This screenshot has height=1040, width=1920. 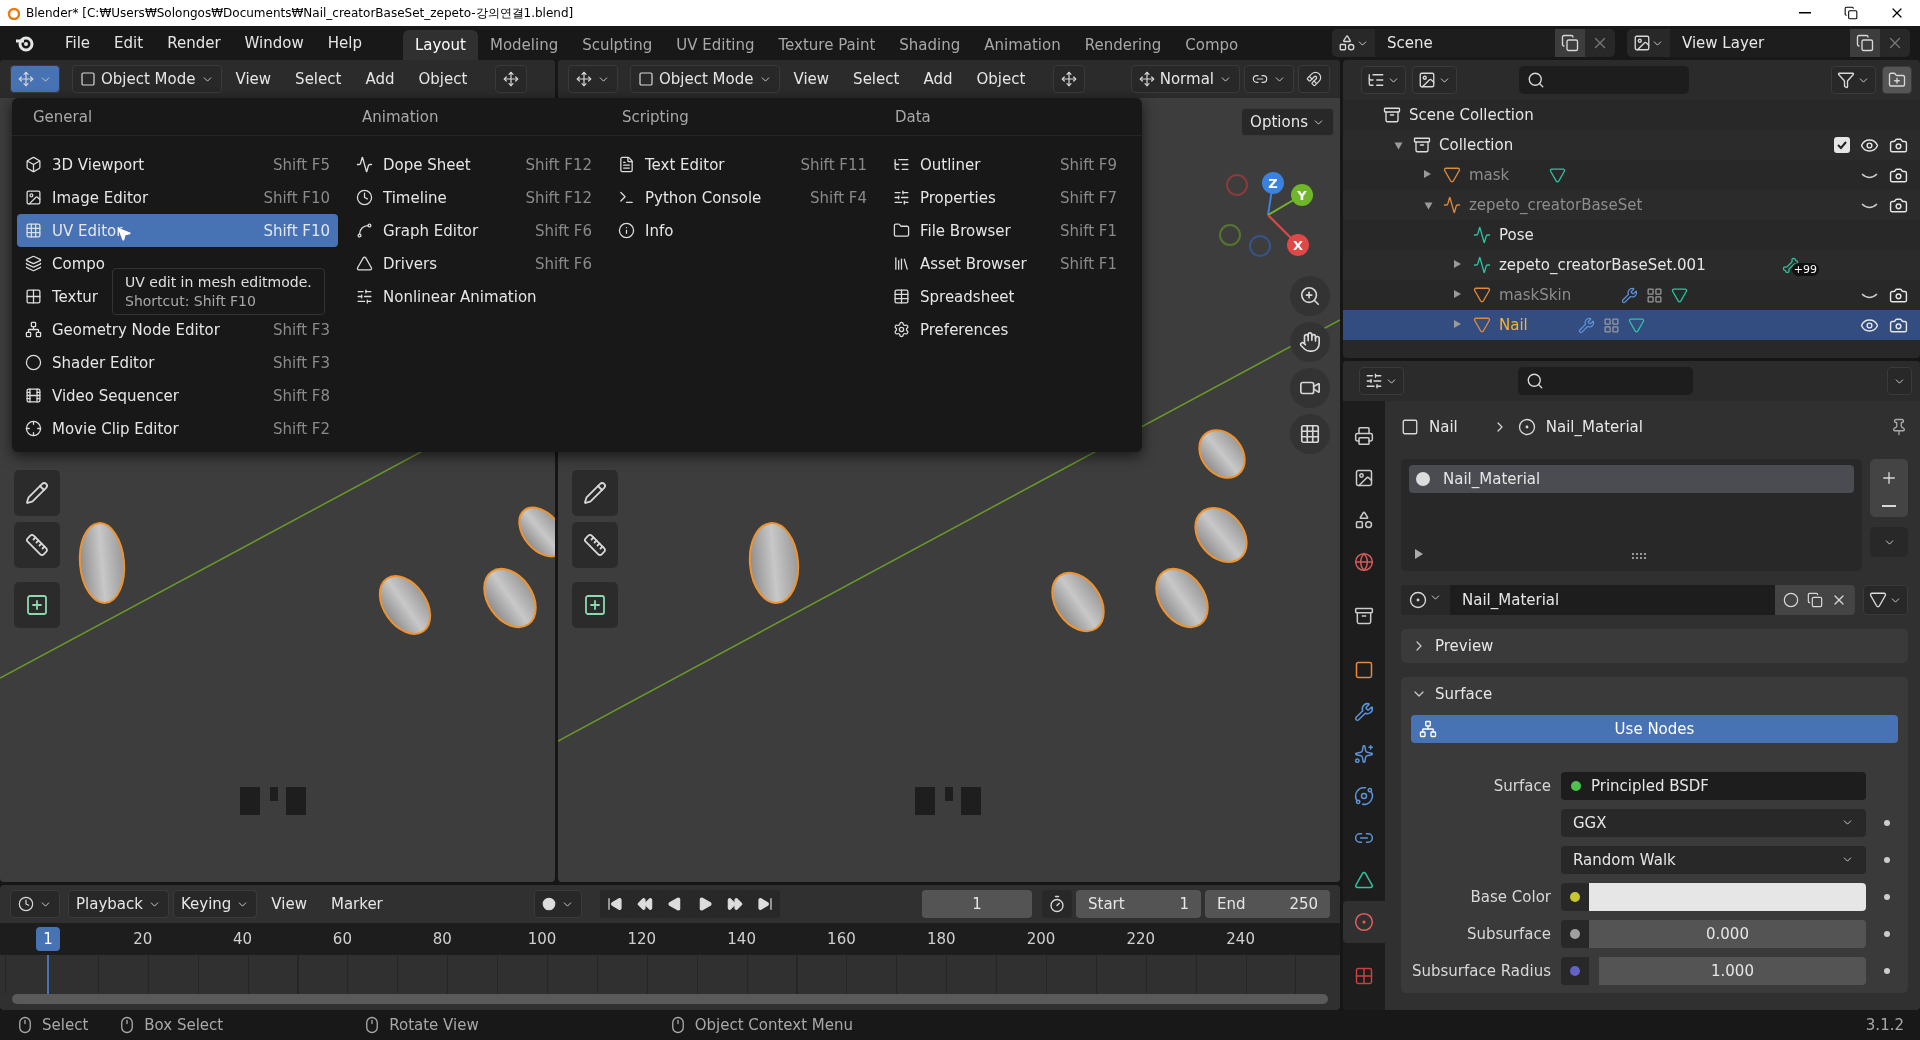 What do you see at coordinates (841, 939) in the screenshot?
I see `frame-number: 160` at bounding box center [841, 939].